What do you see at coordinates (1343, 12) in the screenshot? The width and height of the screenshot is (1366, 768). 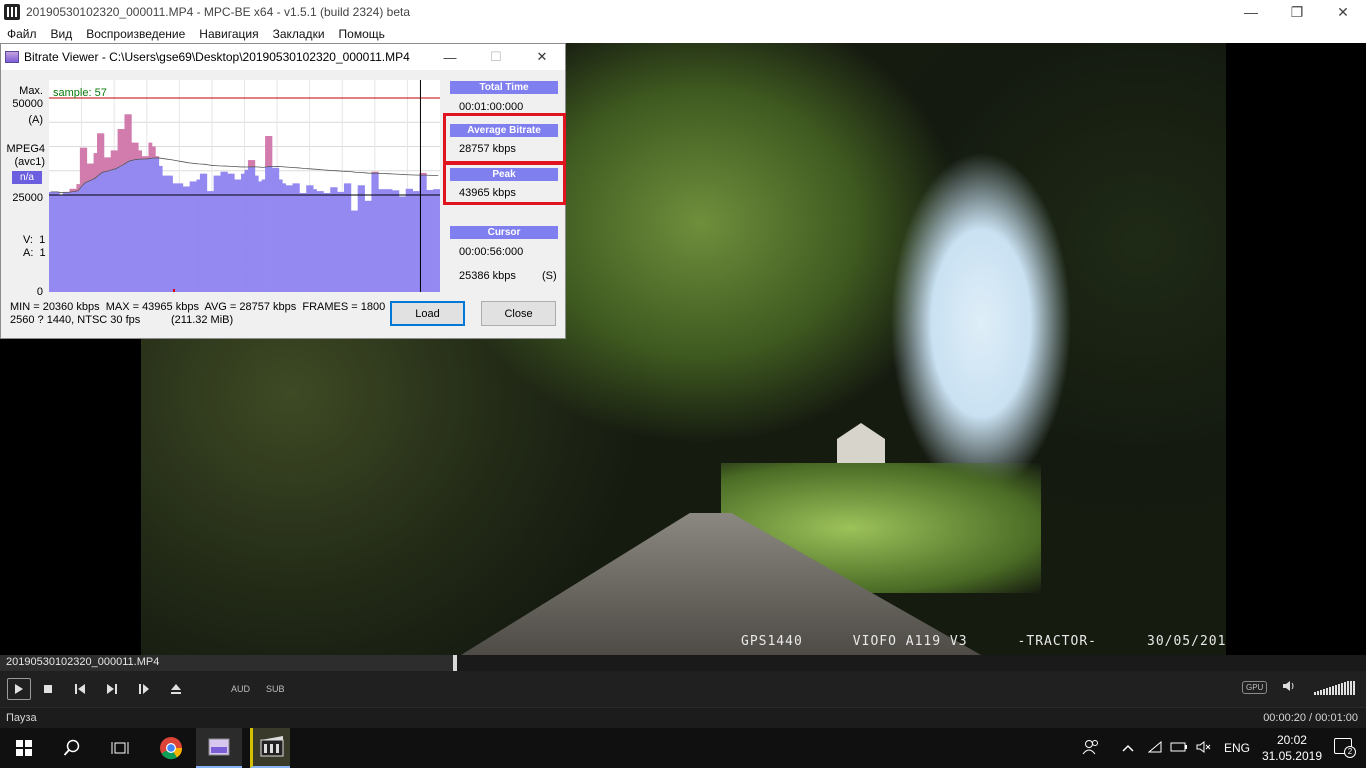 I see `close-button: ✕` at bounding box center [1343, 12].